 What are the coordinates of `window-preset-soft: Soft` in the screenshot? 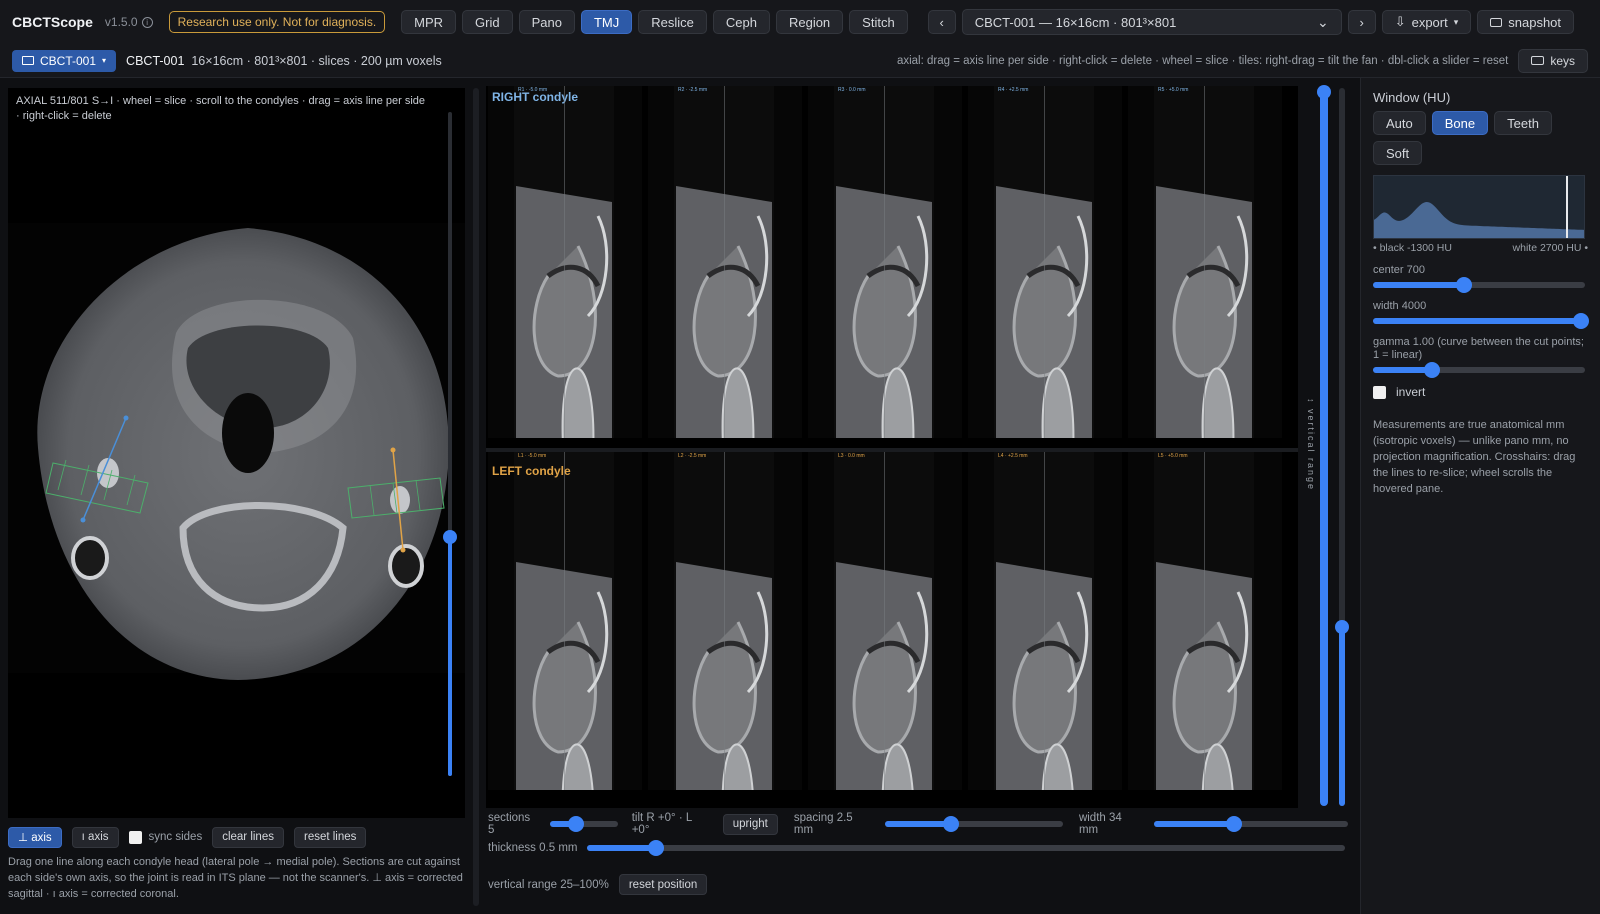 It's located at (1398, 153).